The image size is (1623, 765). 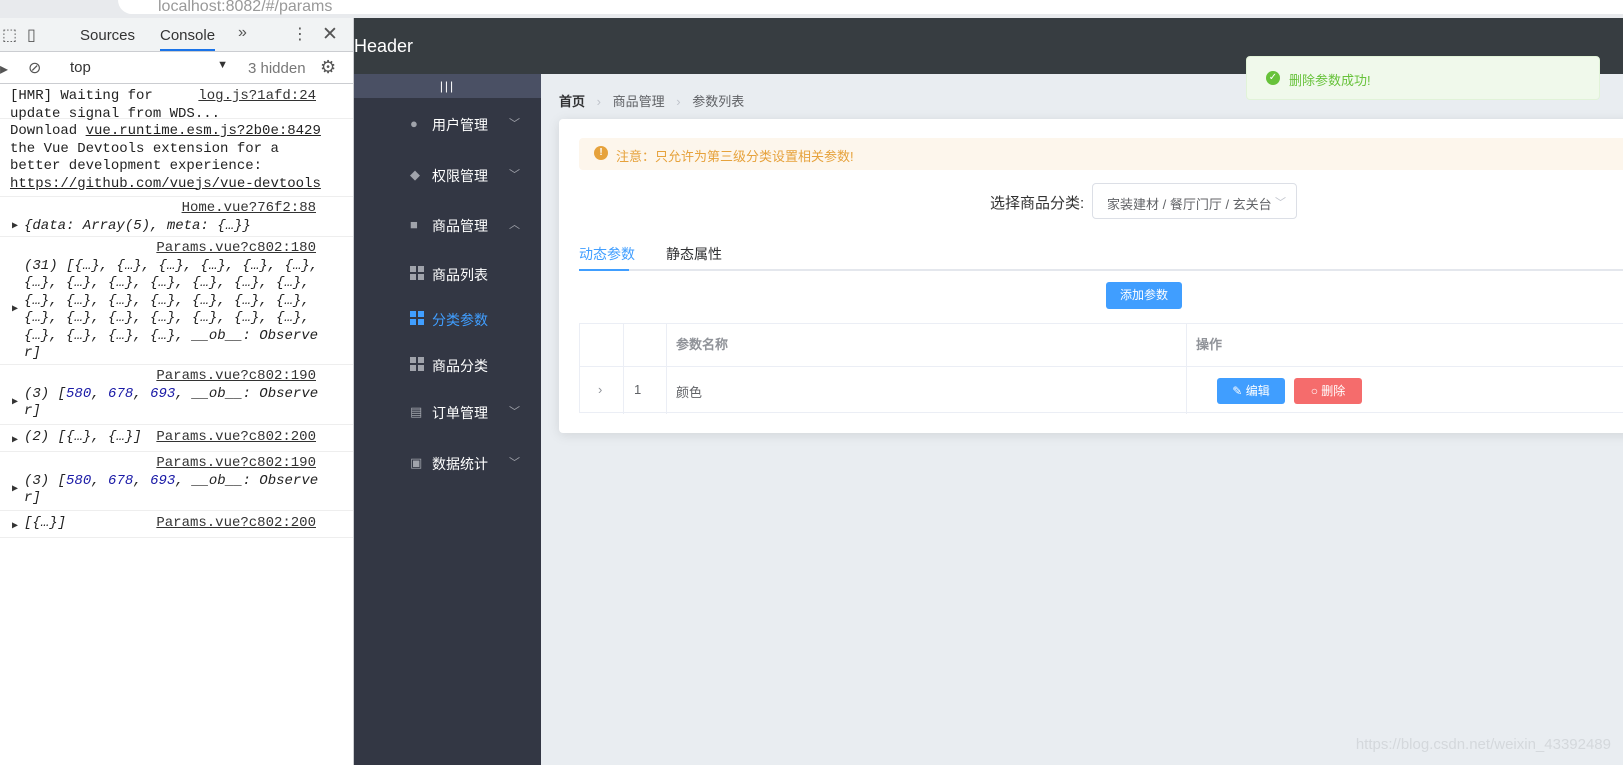 What do you see at coordinates (175, 209) in the screenshot?
I see `log-source-link: Home.vue?76f2:88` at bounding box center [175, 209].